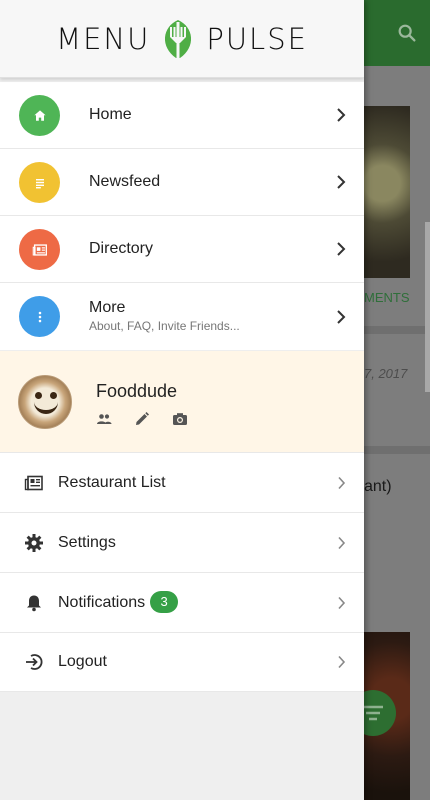  Describe the element at coordinates (34, 603) in the screenshot. I see `bell-icon` at that location.